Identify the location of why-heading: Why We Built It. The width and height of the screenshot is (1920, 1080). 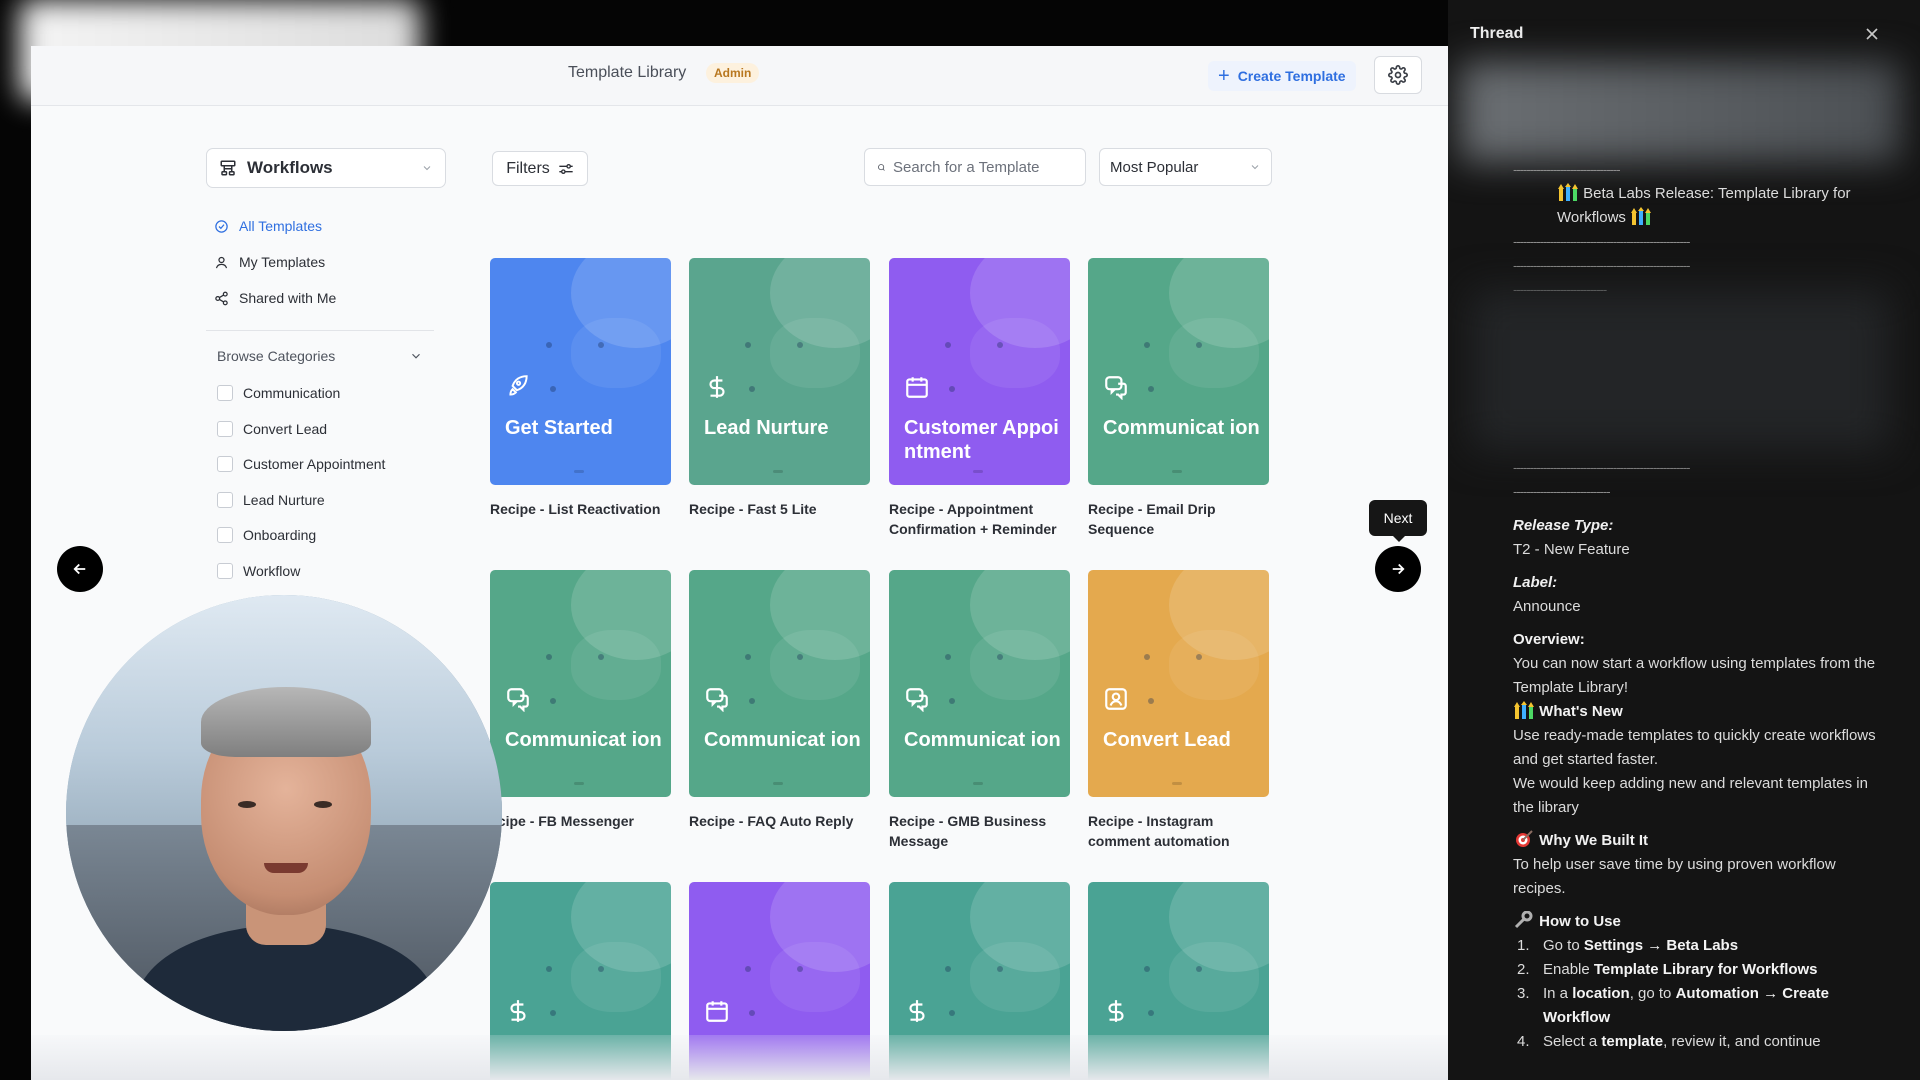
(1698, 841).